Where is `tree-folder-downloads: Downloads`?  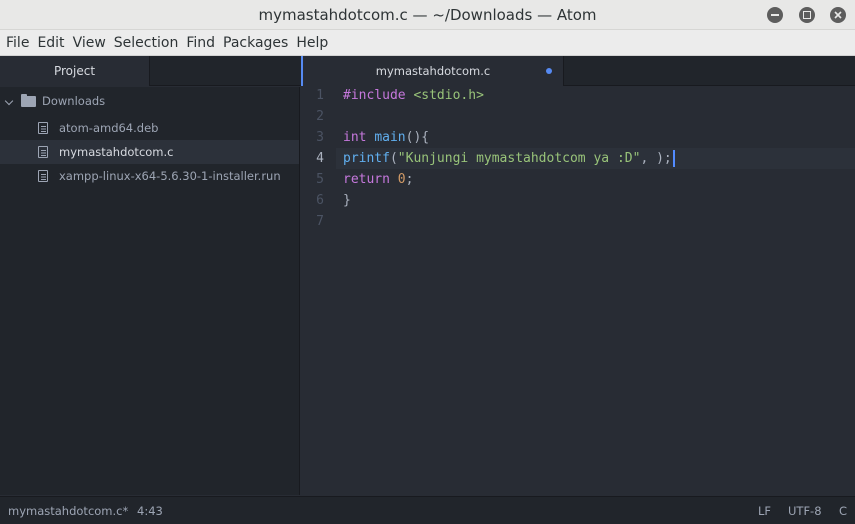 tree-folder-downloads: Downloads is located at coordinates (149, 101).